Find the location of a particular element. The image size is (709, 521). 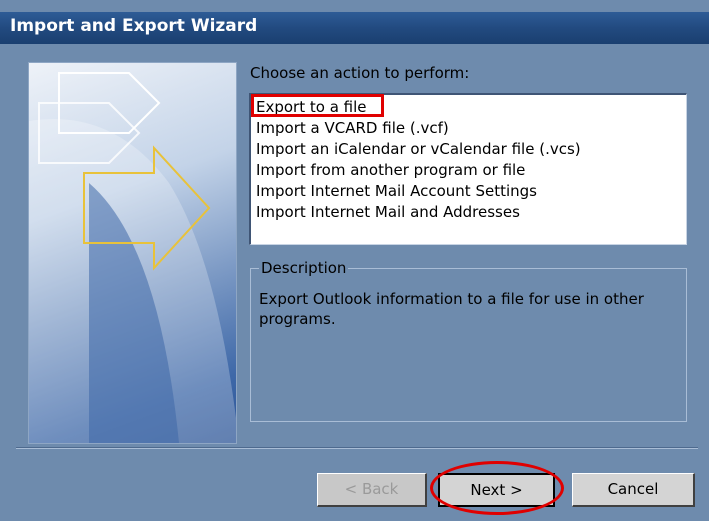

back-button: < Back is located at coordinates (372, 490).